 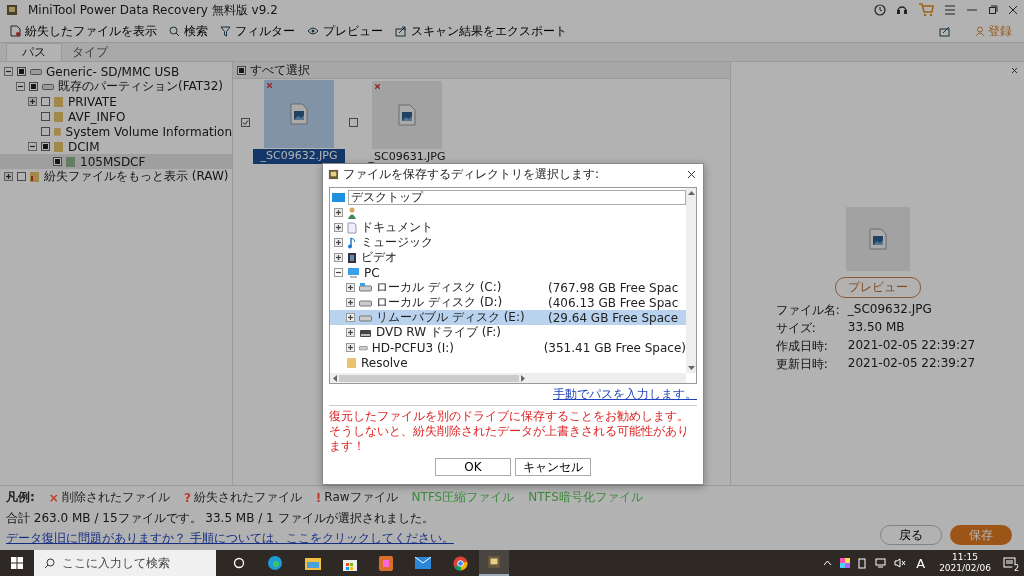 I want to click on directory-item: HD-PCFU3 (I:) (351.41 GB Free Space), so click(x=508, y=347).